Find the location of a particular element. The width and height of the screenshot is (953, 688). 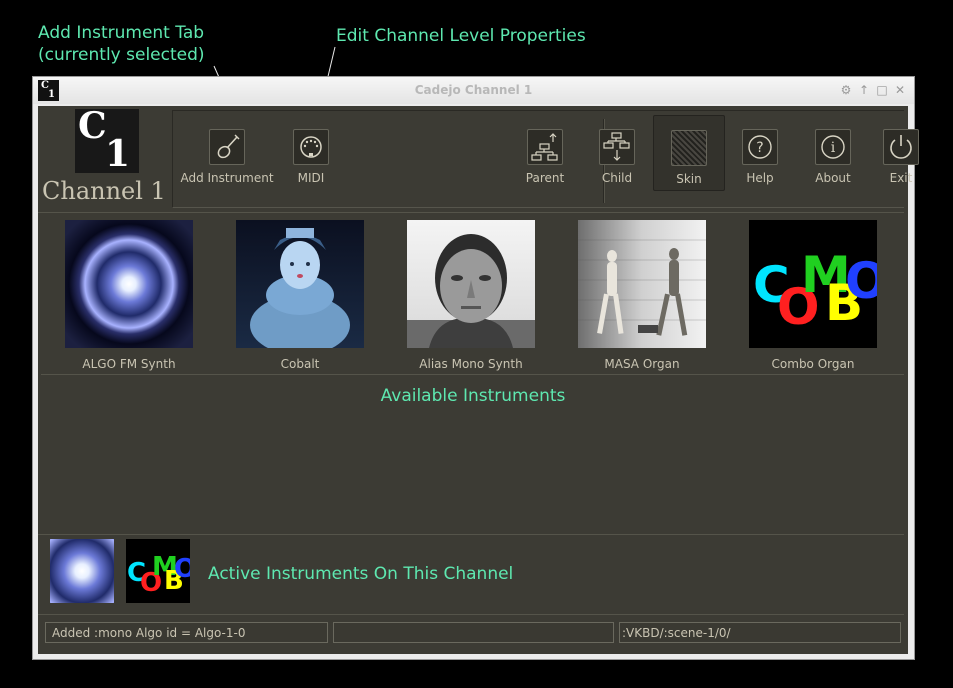

help-button: ? Help is located at coordinates (760, 152).